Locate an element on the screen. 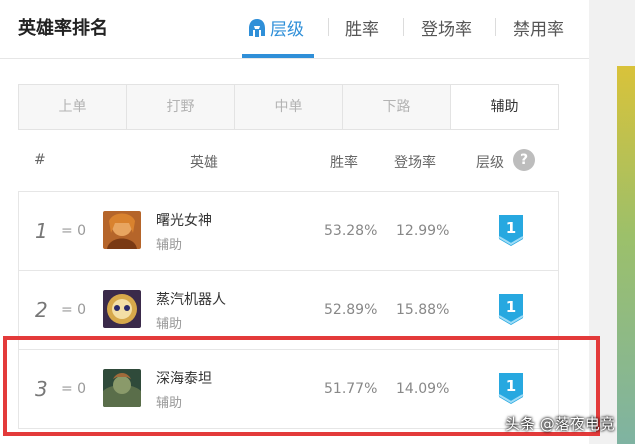 This screenshot has height=444, width=635. column-header-hero: 英雄 is located at coordinates (204, 163).